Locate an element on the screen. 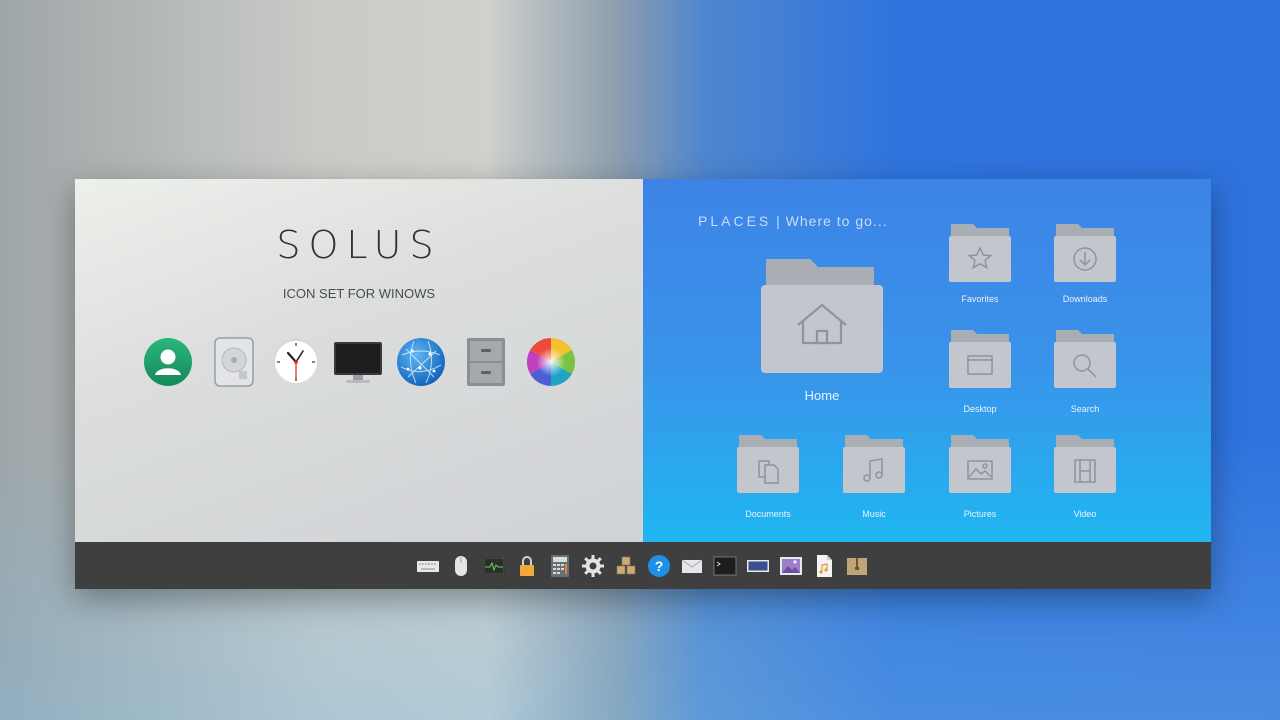 This screenshot has width=1280, height=720. folder-downloads: Downloads is located at coordinates (1085, 263).